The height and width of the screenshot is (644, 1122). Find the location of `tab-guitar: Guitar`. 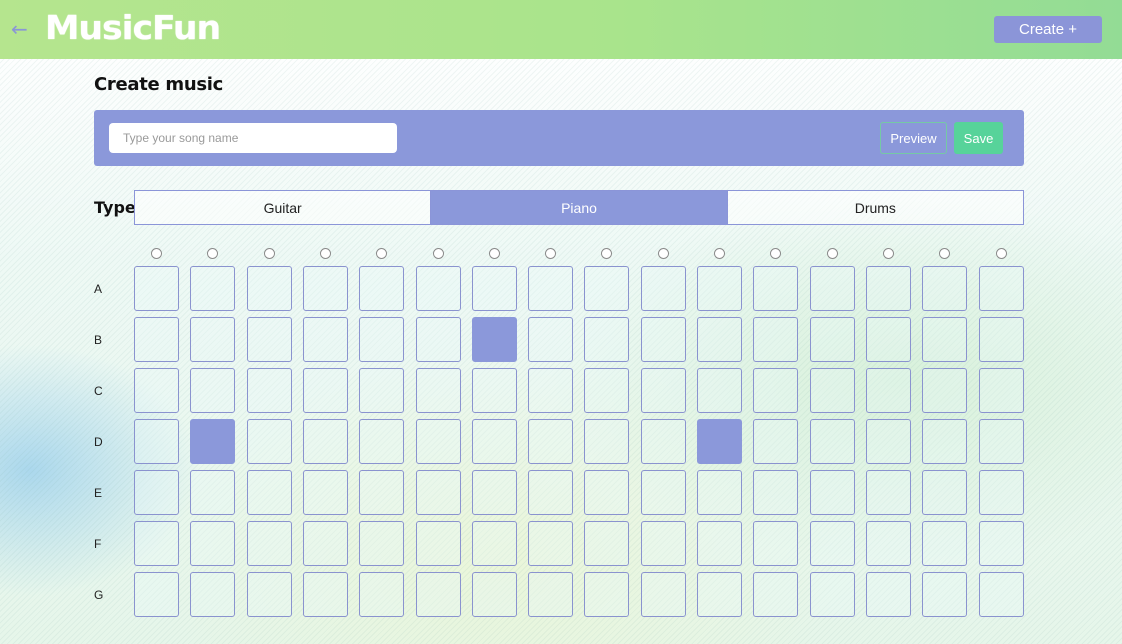

tab-guitar: Guitar is located at coordinates (283, 207).